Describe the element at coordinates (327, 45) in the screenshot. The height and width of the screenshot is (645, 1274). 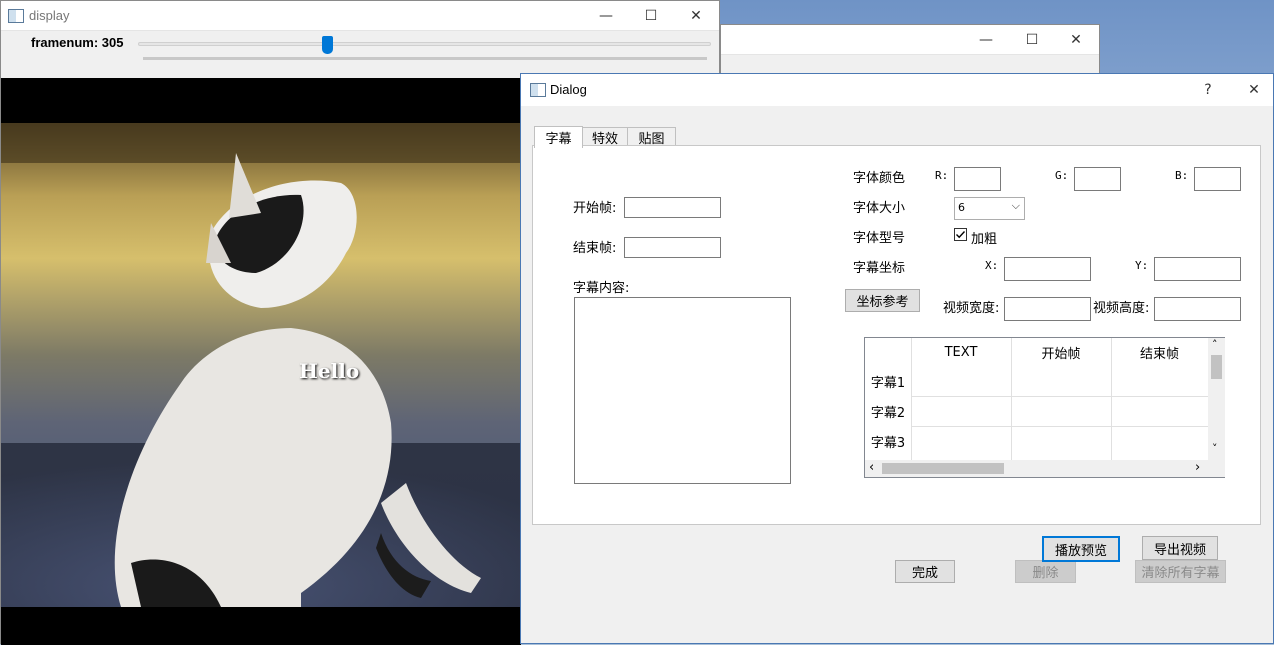
I see `frame-slider-thumb` at that location.